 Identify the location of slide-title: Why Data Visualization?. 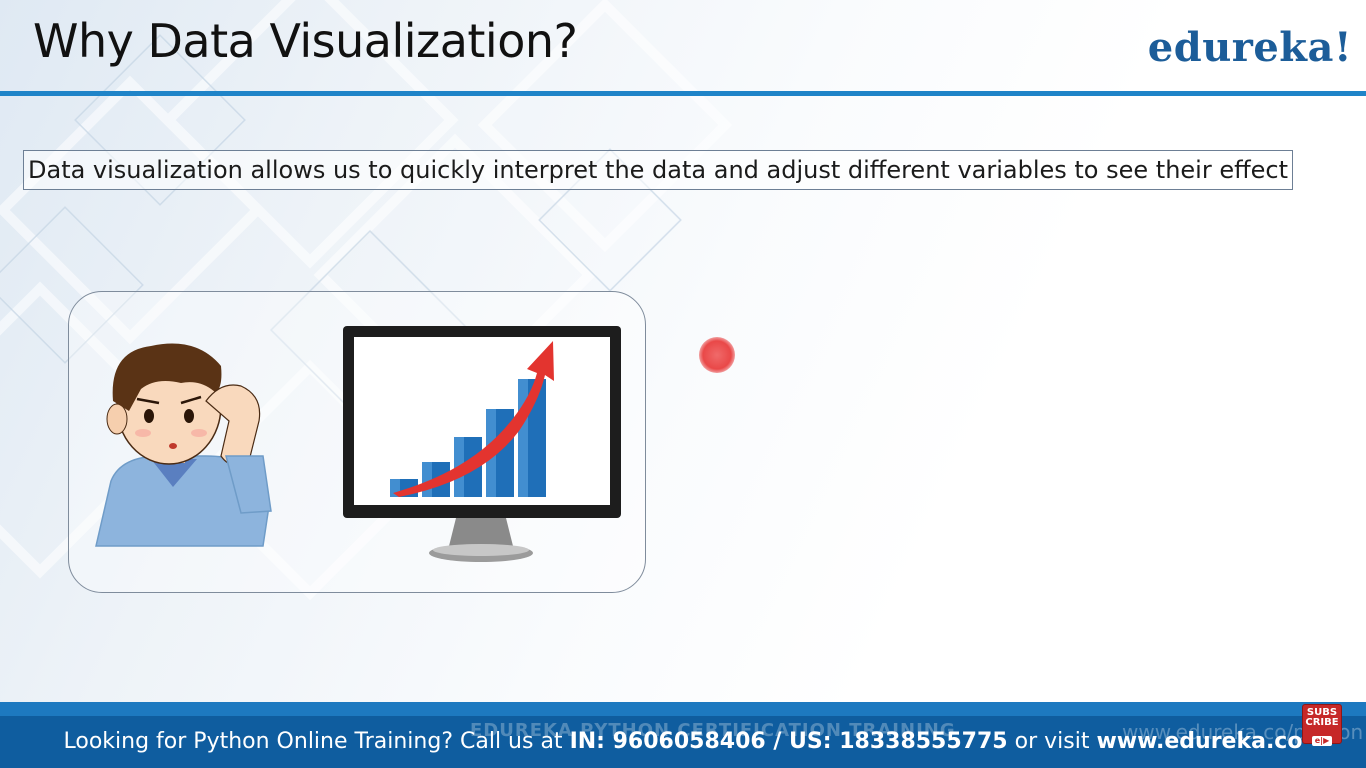
(305, 41).